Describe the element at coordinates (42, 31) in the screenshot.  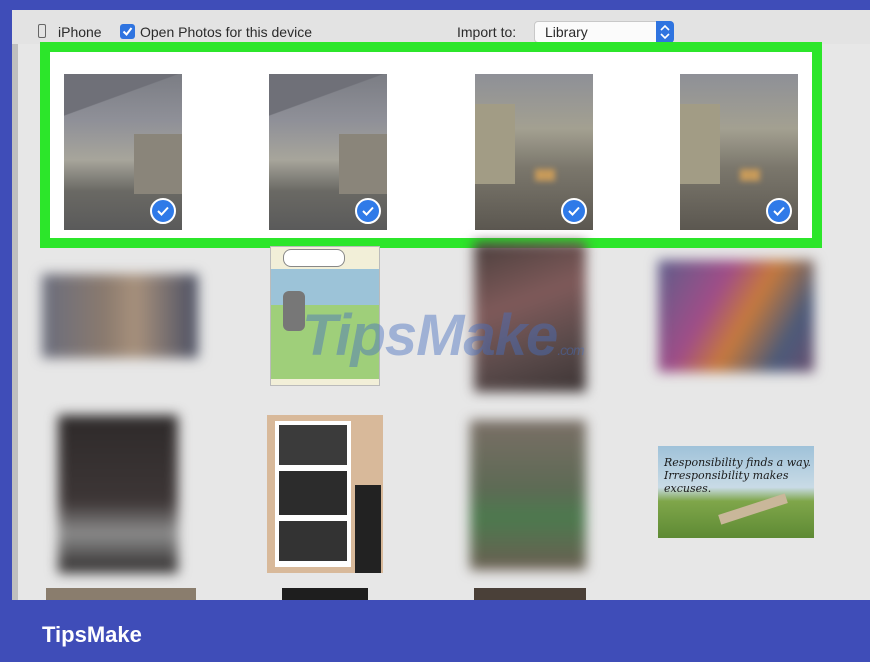
I see `iphone-icon` at that location.